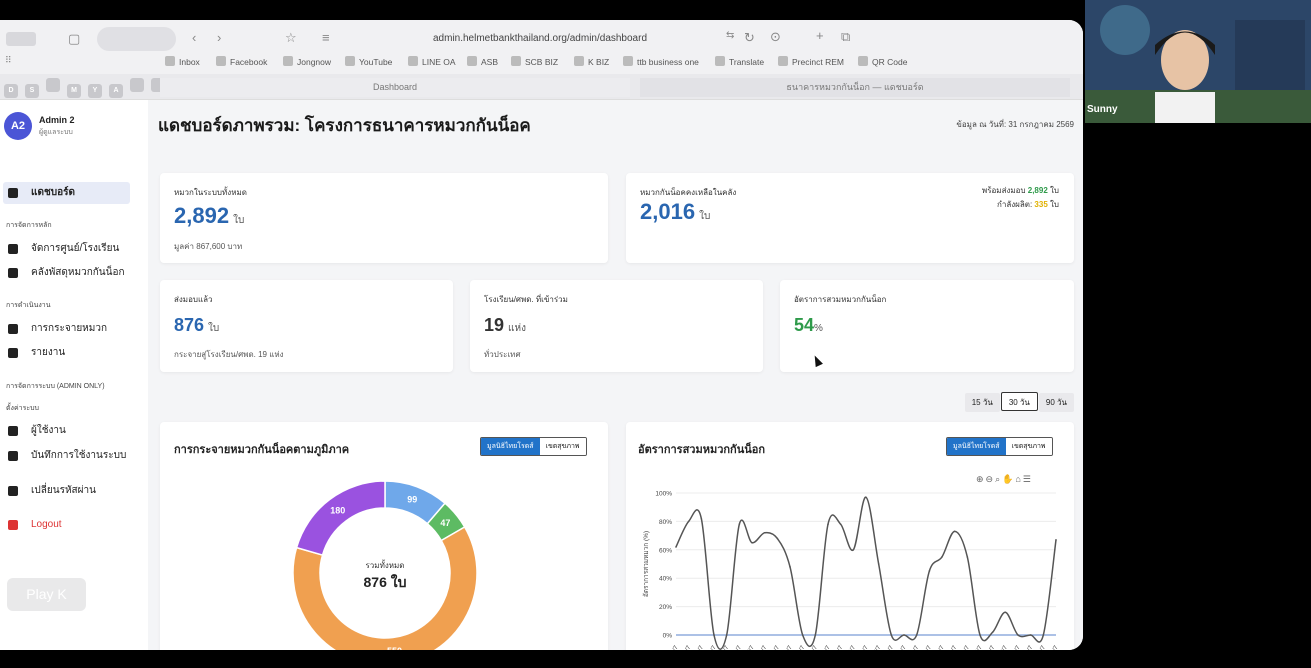 This screenshot has height=668, width=1311. Describe the element at coordinates (820, 35) in the screenshot. I see `new-tab-icon: +` at that location.